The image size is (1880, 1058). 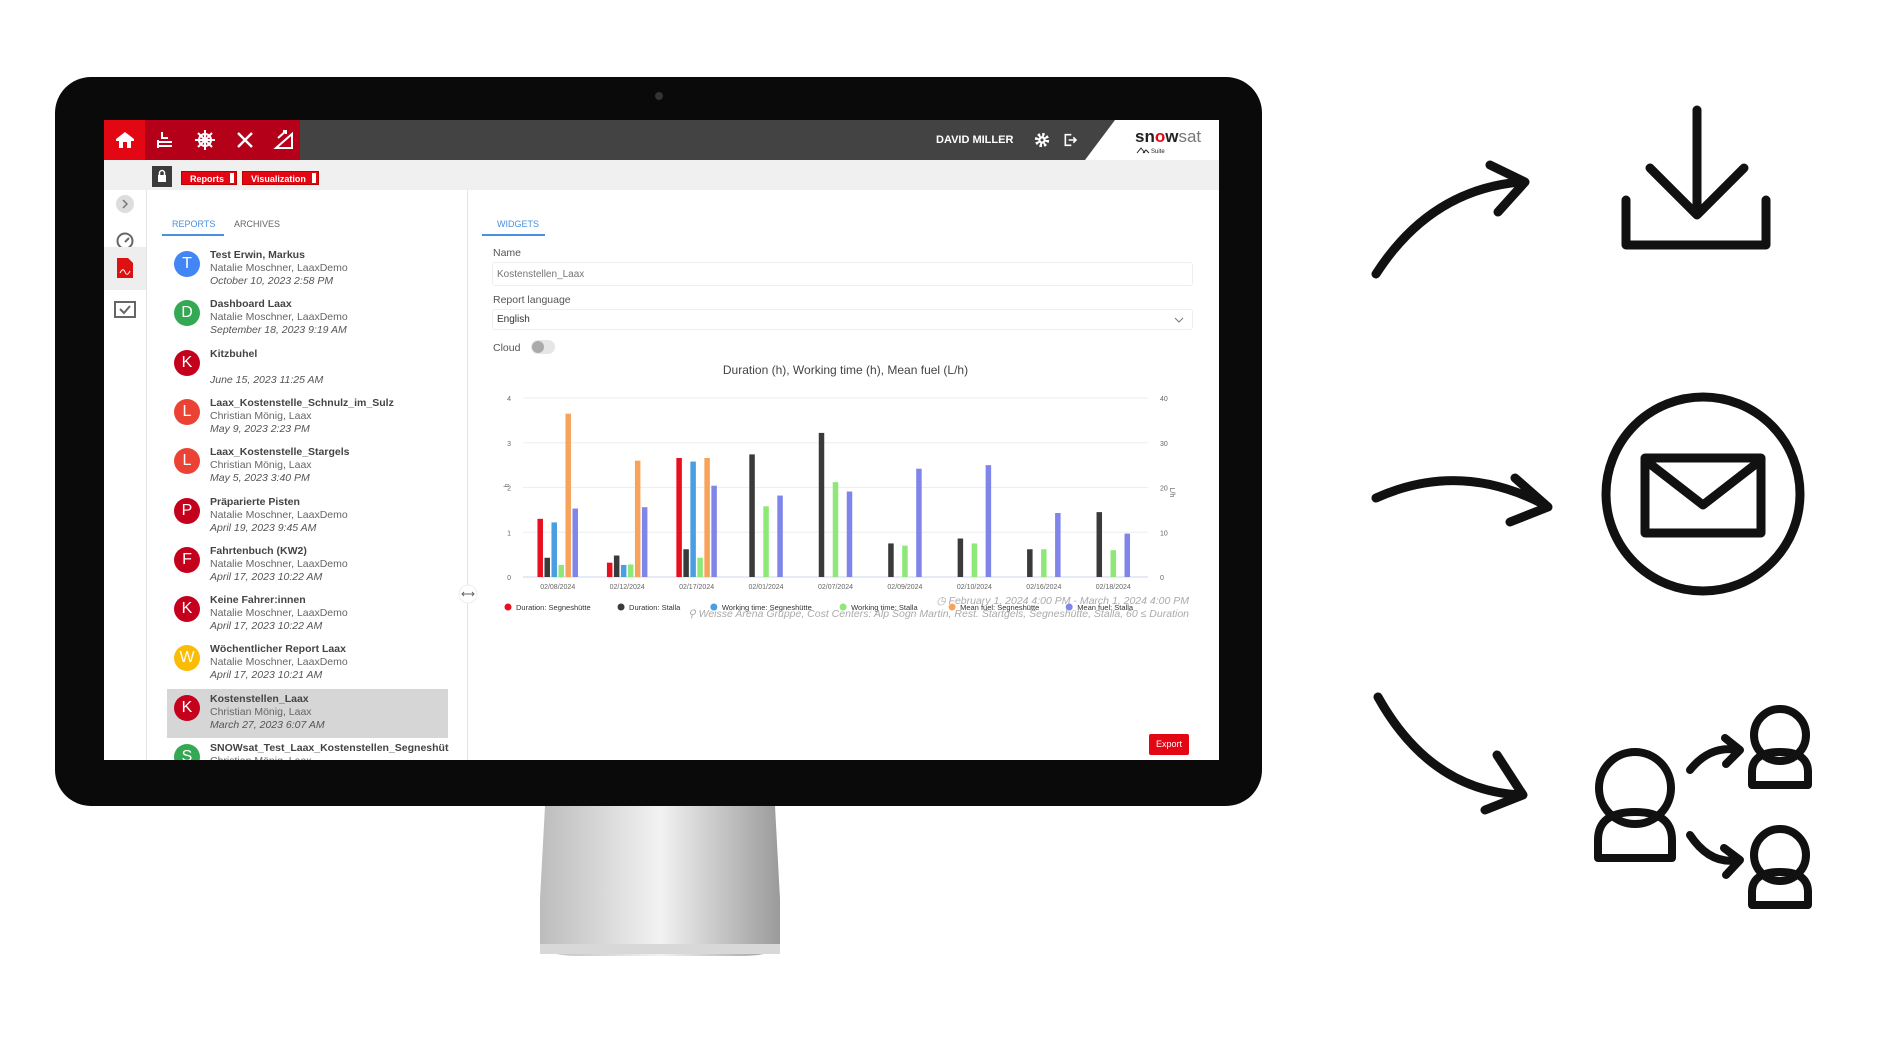 What do you see at coordinates (1164, 533) in the screenshot?
I see `y2-tick-label: 10` at bounding box center [1164, 533].